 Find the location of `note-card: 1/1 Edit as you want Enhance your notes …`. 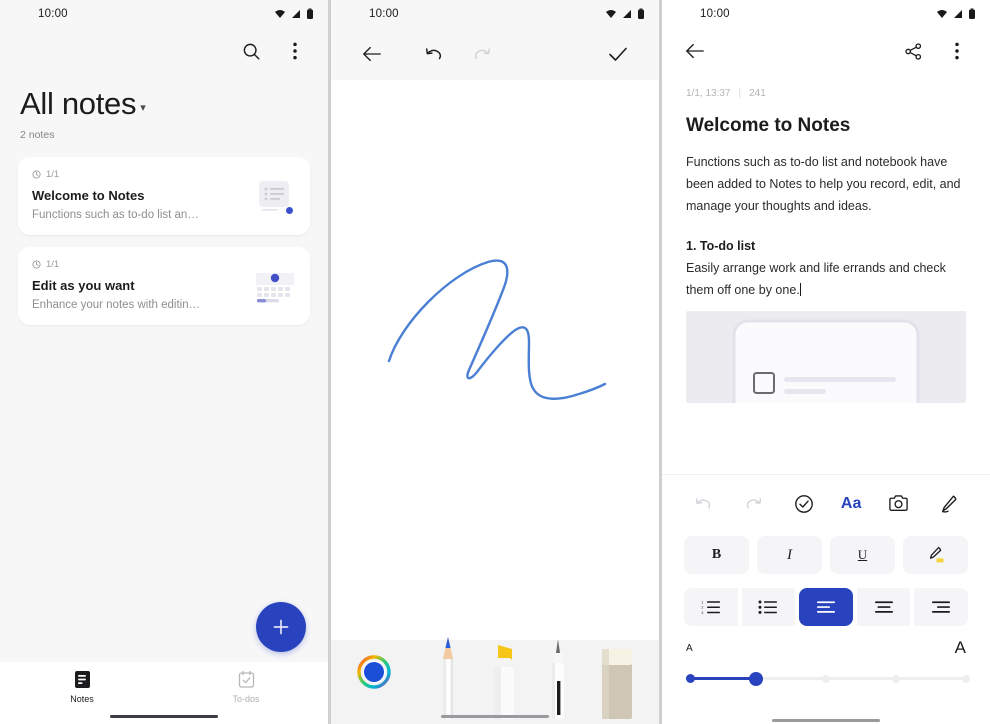

note-card: 1/1 Edit as you want Enhance your notes … is located at coordinates (164, 286).